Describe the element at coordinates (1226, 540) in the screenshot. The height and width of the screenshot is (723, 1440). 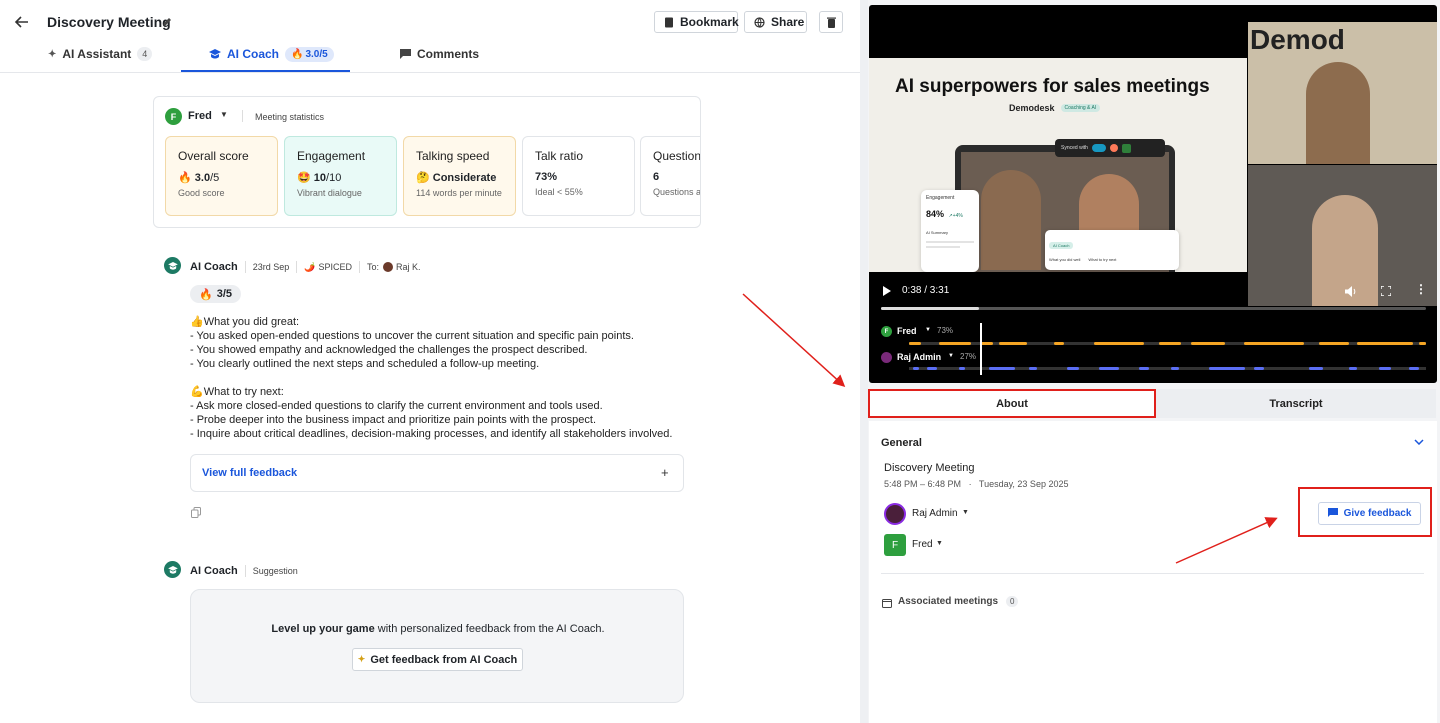
I see `annotation-arrow-to-give-feedback` at that location.